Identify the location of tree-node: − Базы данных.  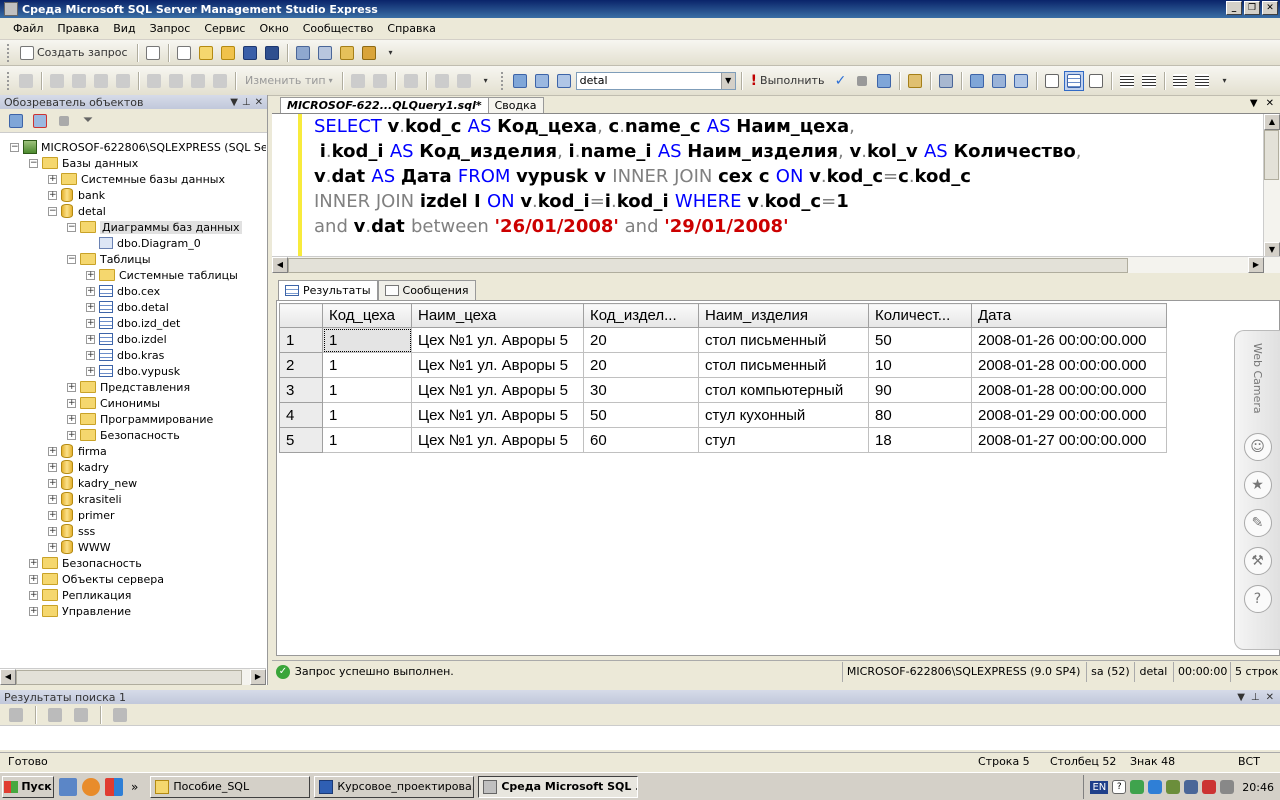
(83, 163).